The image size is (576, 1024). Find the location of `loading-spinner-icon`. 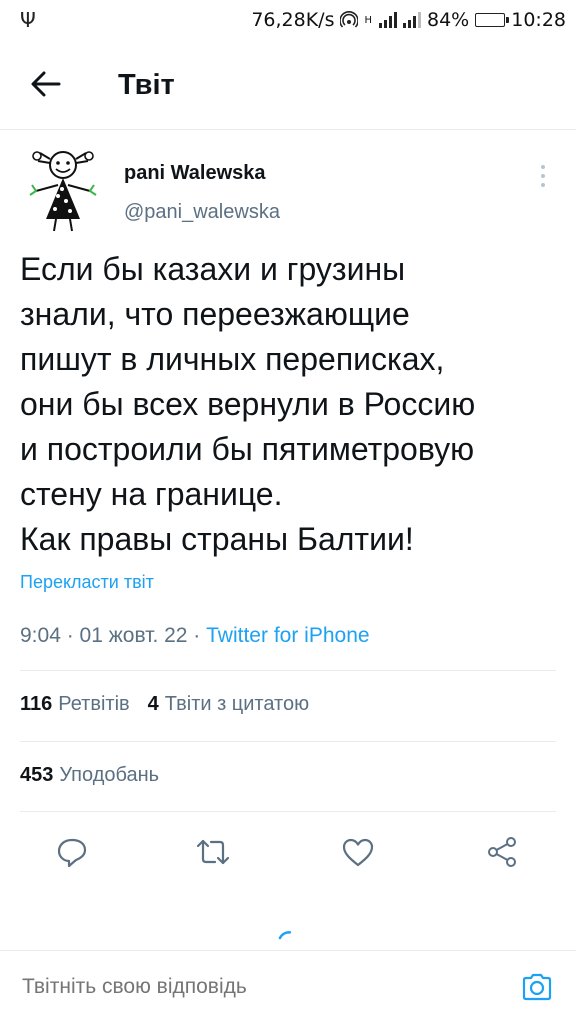

loading-spinner-icon is located at coordinates (289, 935).